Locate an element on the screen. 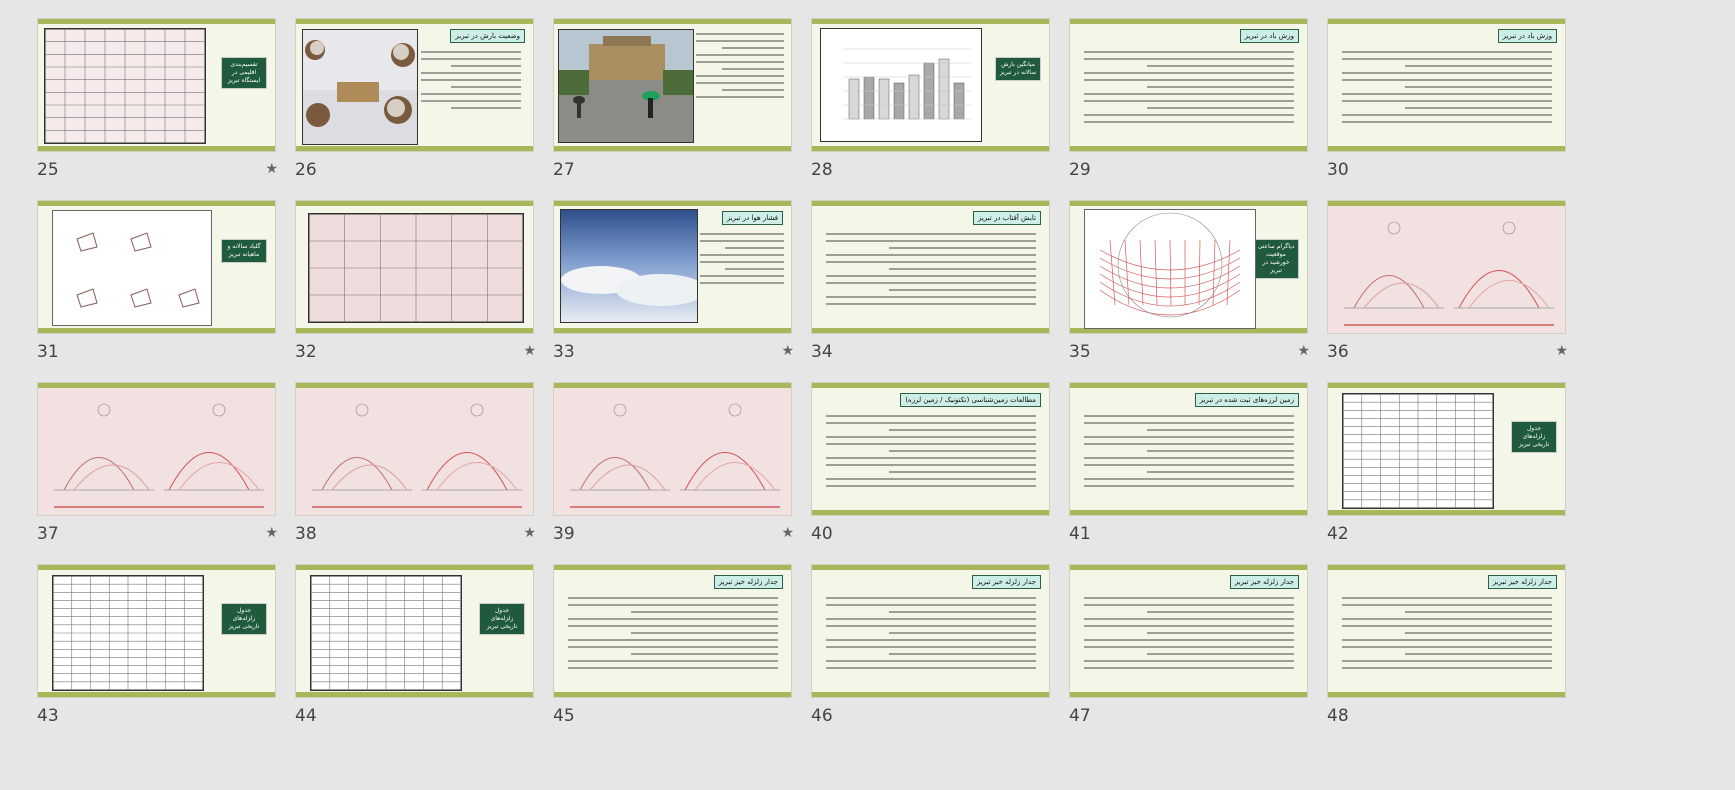 This screenshot has width=1735, height=790. slide-cell: جدول زلزله‌های تاریخی تبریز 42 is located at coordinates (1447, 475).